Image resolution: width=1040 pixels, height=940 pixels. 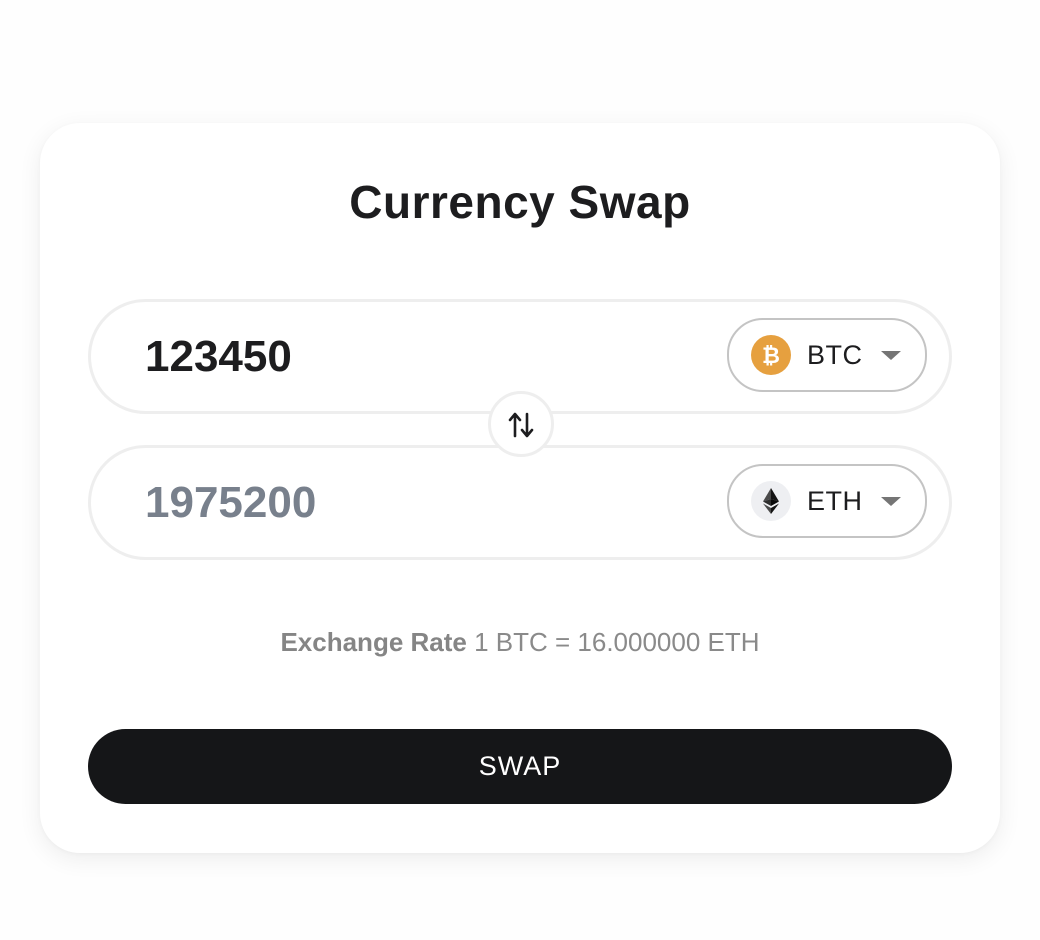 What do you see at coordinates (520, 202) in the screenshot?
I see `card-title: Currency Swap` at bounding box center [520, 202].